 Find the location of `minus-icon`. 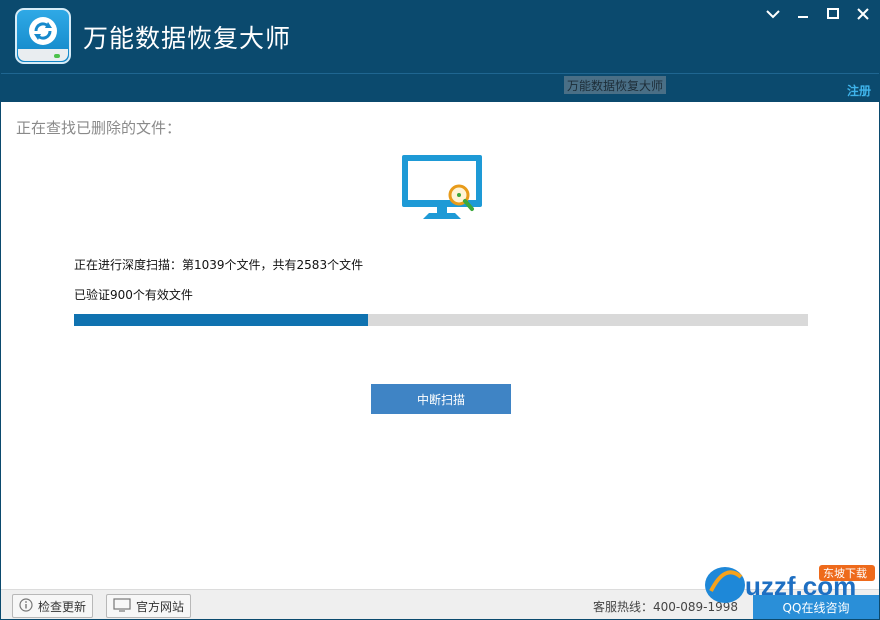

minus-icon is located at coordinates (803, 14).